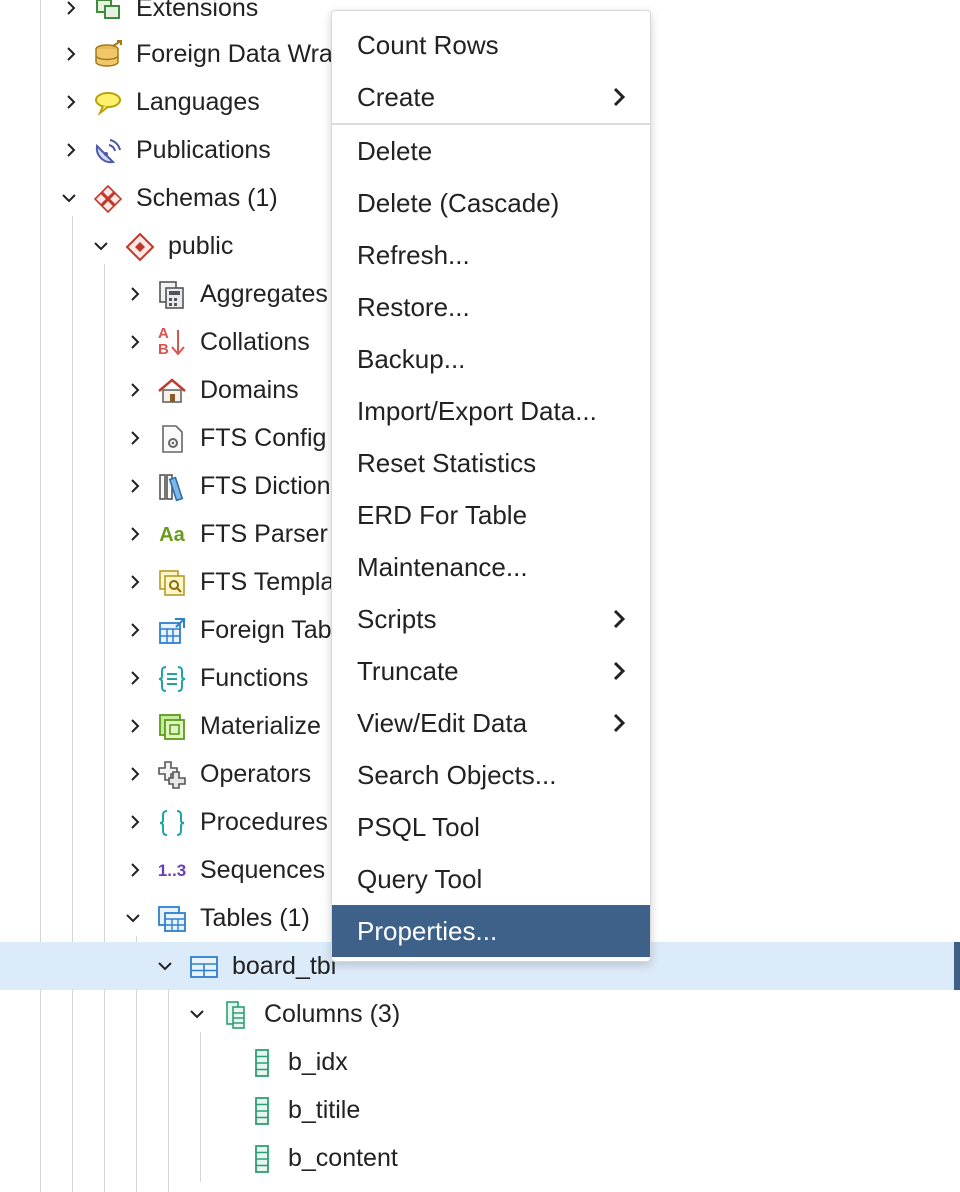  What do you see at coordinates (266, 630) in the screenshot?
I see `tree-node-label: Foreign Tab` at bounding box center [266, 630].